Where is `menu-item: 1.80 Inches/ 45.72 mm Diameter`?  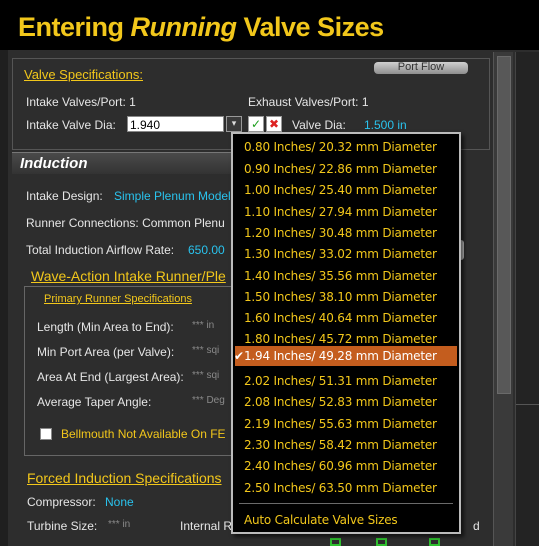 menu-item: 1.80 Inches/ 45.72 mm Diameter is located at coordinates (340, 339).